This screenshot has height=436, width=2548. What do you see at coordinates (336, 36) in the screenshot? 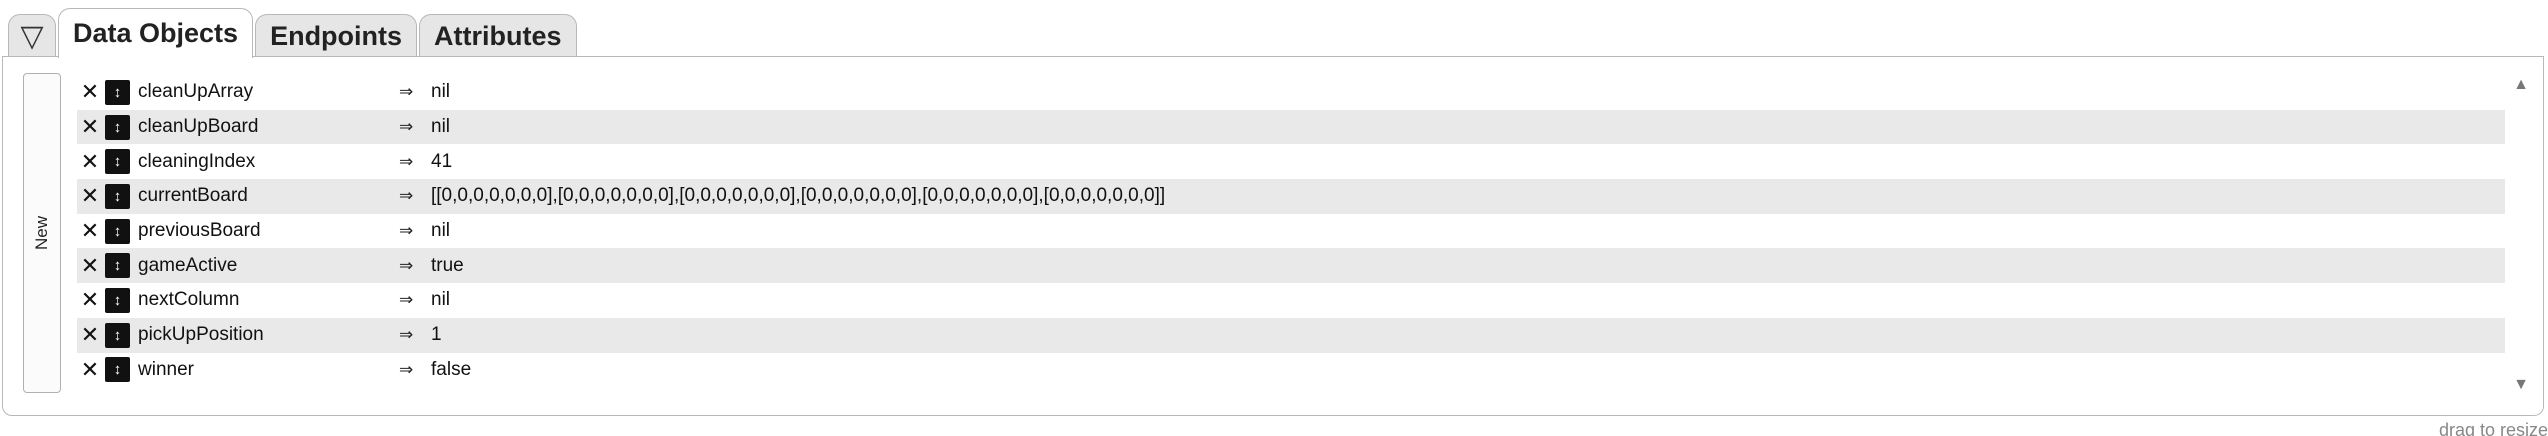
I see `tab-endpoints: Endpoints` at bounding box center [336, 36].